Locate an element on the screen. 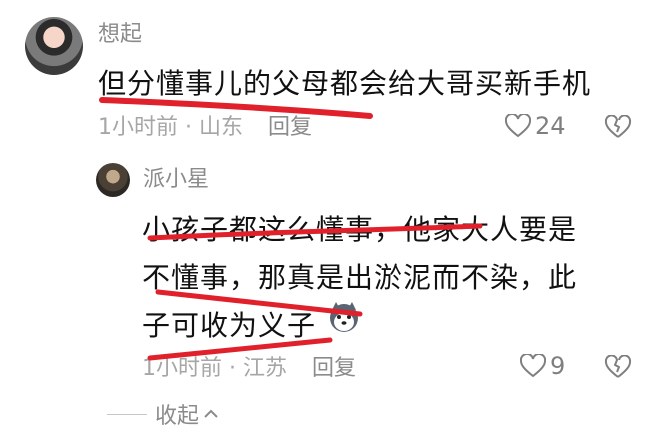 Image resolution: width=660 pixels, height=444 pixels. collapse-replies-button: 收起 is located at coordinates (163, 414).